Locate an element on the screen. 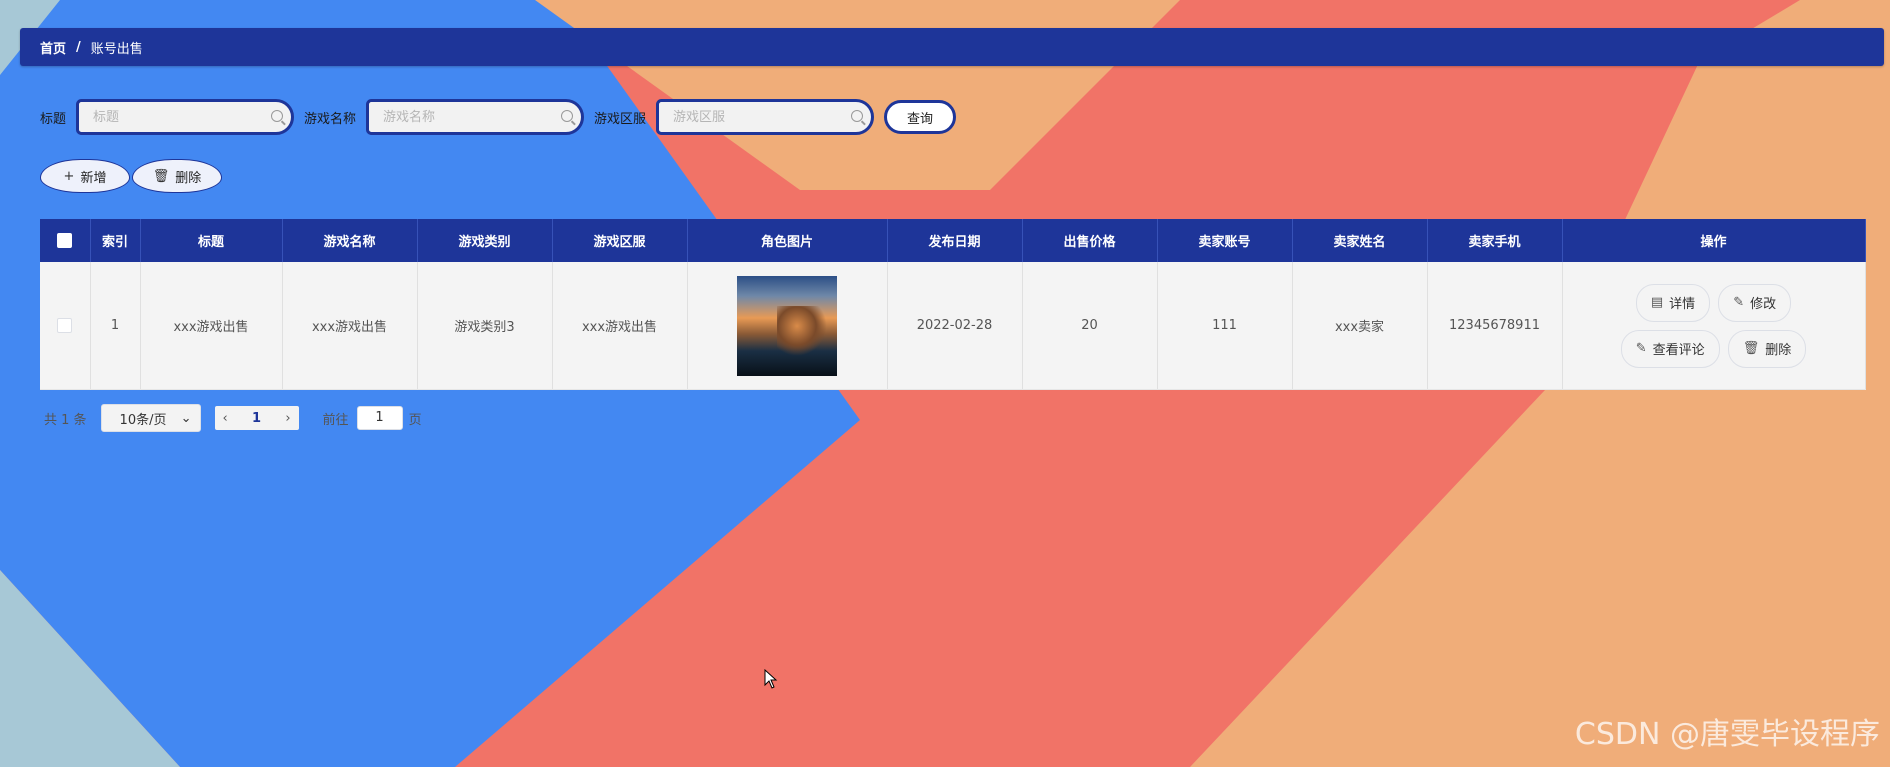  page-navigation: ‹ 1 › is located at coordinates (256, 418).